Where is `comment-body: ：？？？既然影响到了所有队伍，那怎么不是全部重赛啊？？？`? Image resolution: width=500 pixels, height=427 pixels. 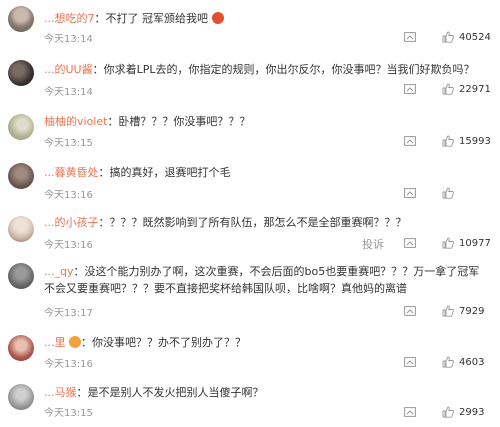 comment-body: ：？？？既然影响到了所有队伍，那怎么不是全部重赛啊？？？ is located at coordinates (252, 222).